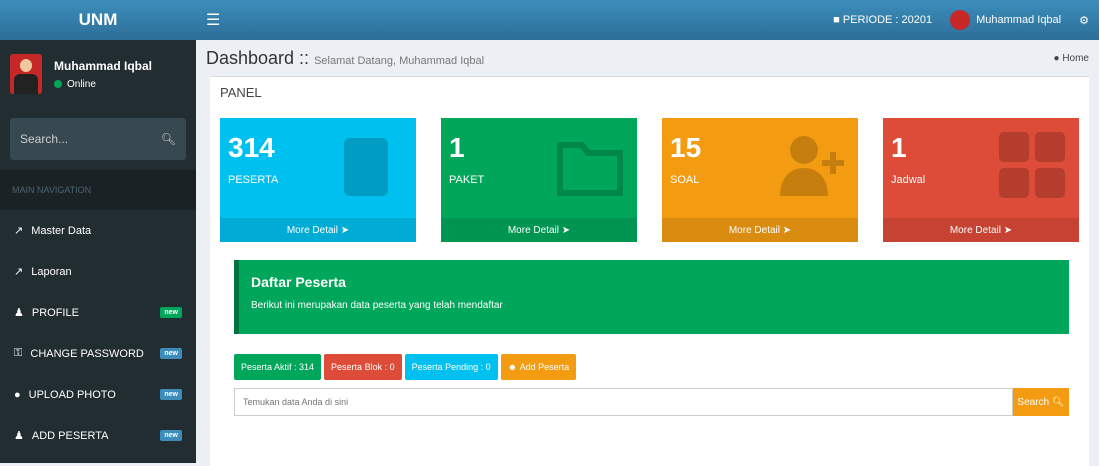 Image resolution: width=1099 pixels, height=466 pixels. I want to click on brand-logo: UNM, so click(98, 20).